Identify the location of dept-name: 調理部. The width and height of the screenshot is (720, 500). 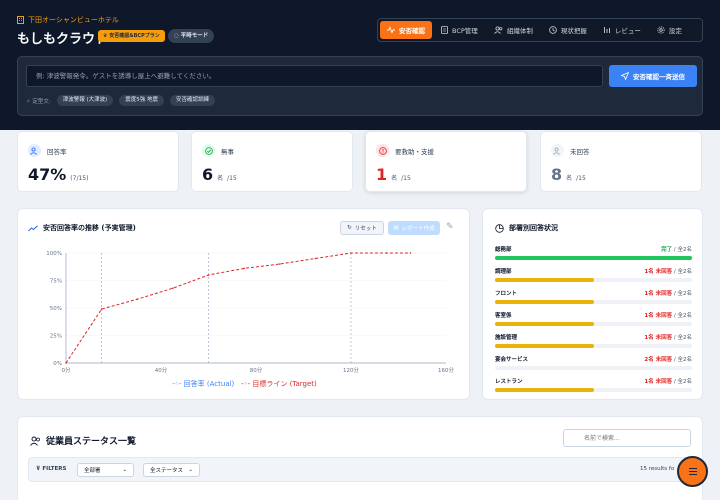
(503, 272).